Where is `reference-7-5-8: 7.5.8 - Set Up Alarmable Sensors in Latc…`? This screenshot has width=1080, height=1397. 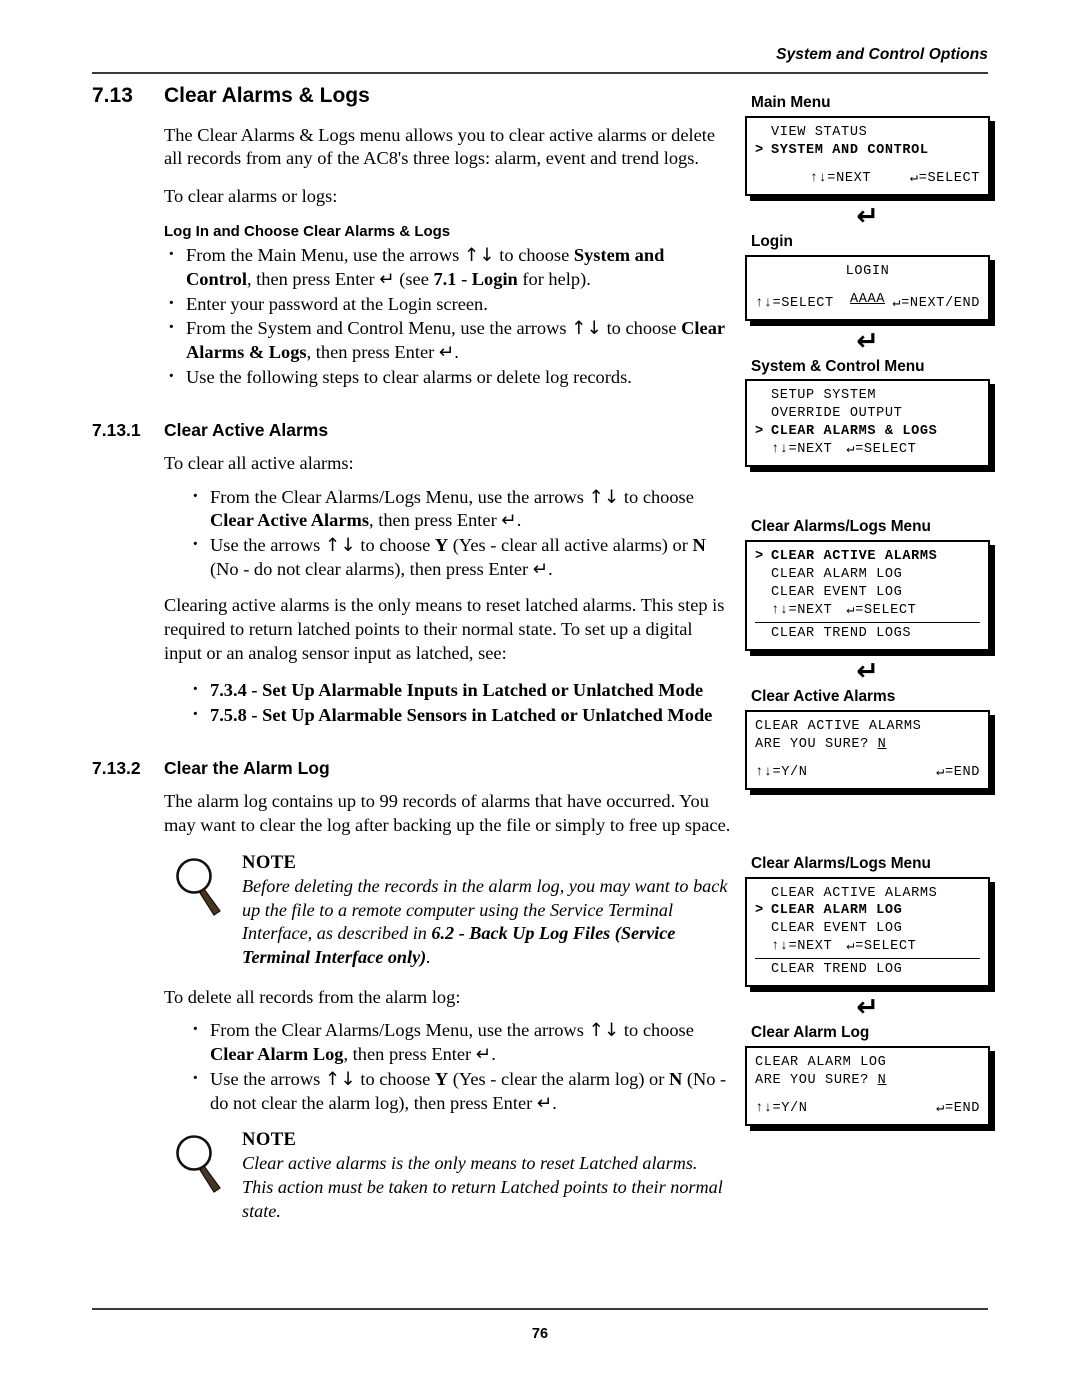 reference-7-5-8: 7.5.8 - Set Up Alarmable Sensors in Latc… is located at coordinates (461, 715).